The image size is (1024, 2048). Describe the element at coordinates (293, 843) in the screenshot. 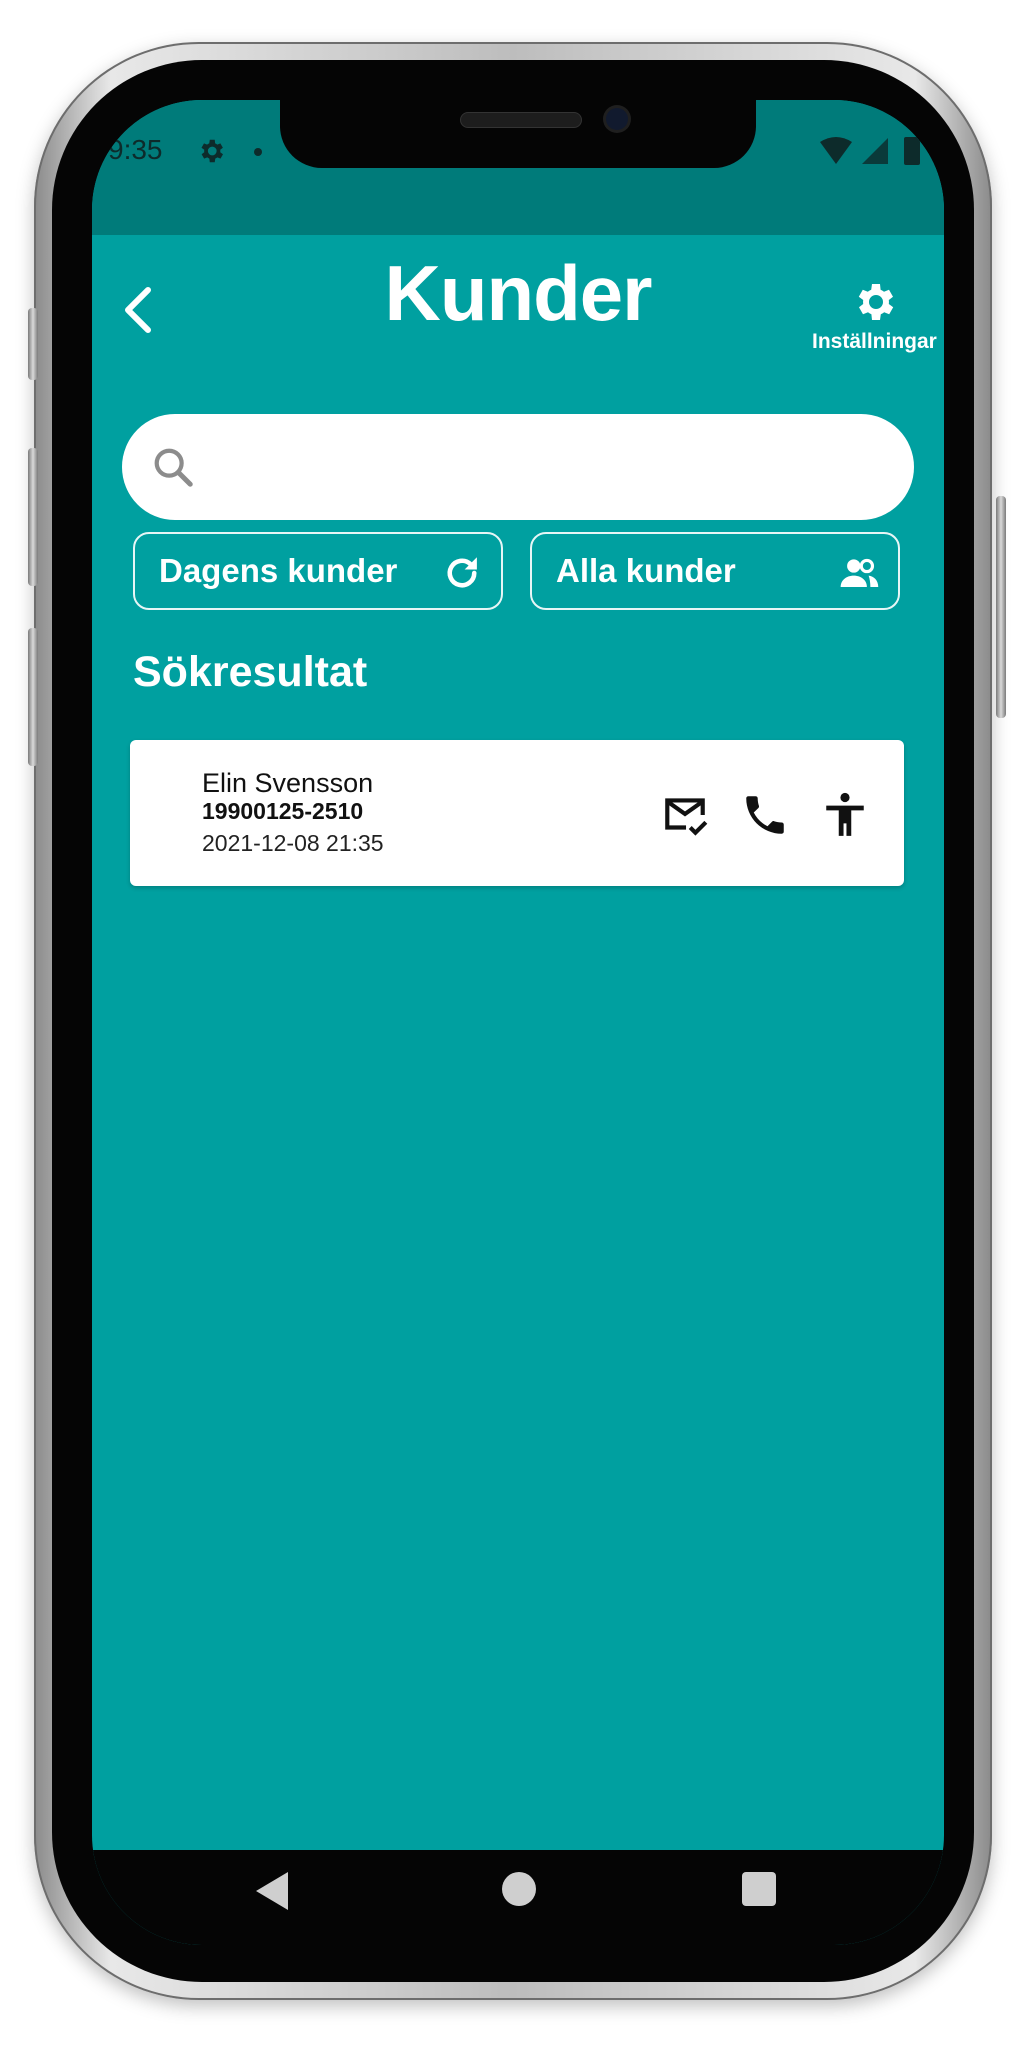

I see `customer-datetime: 2021-12-08 21:35` at that location.